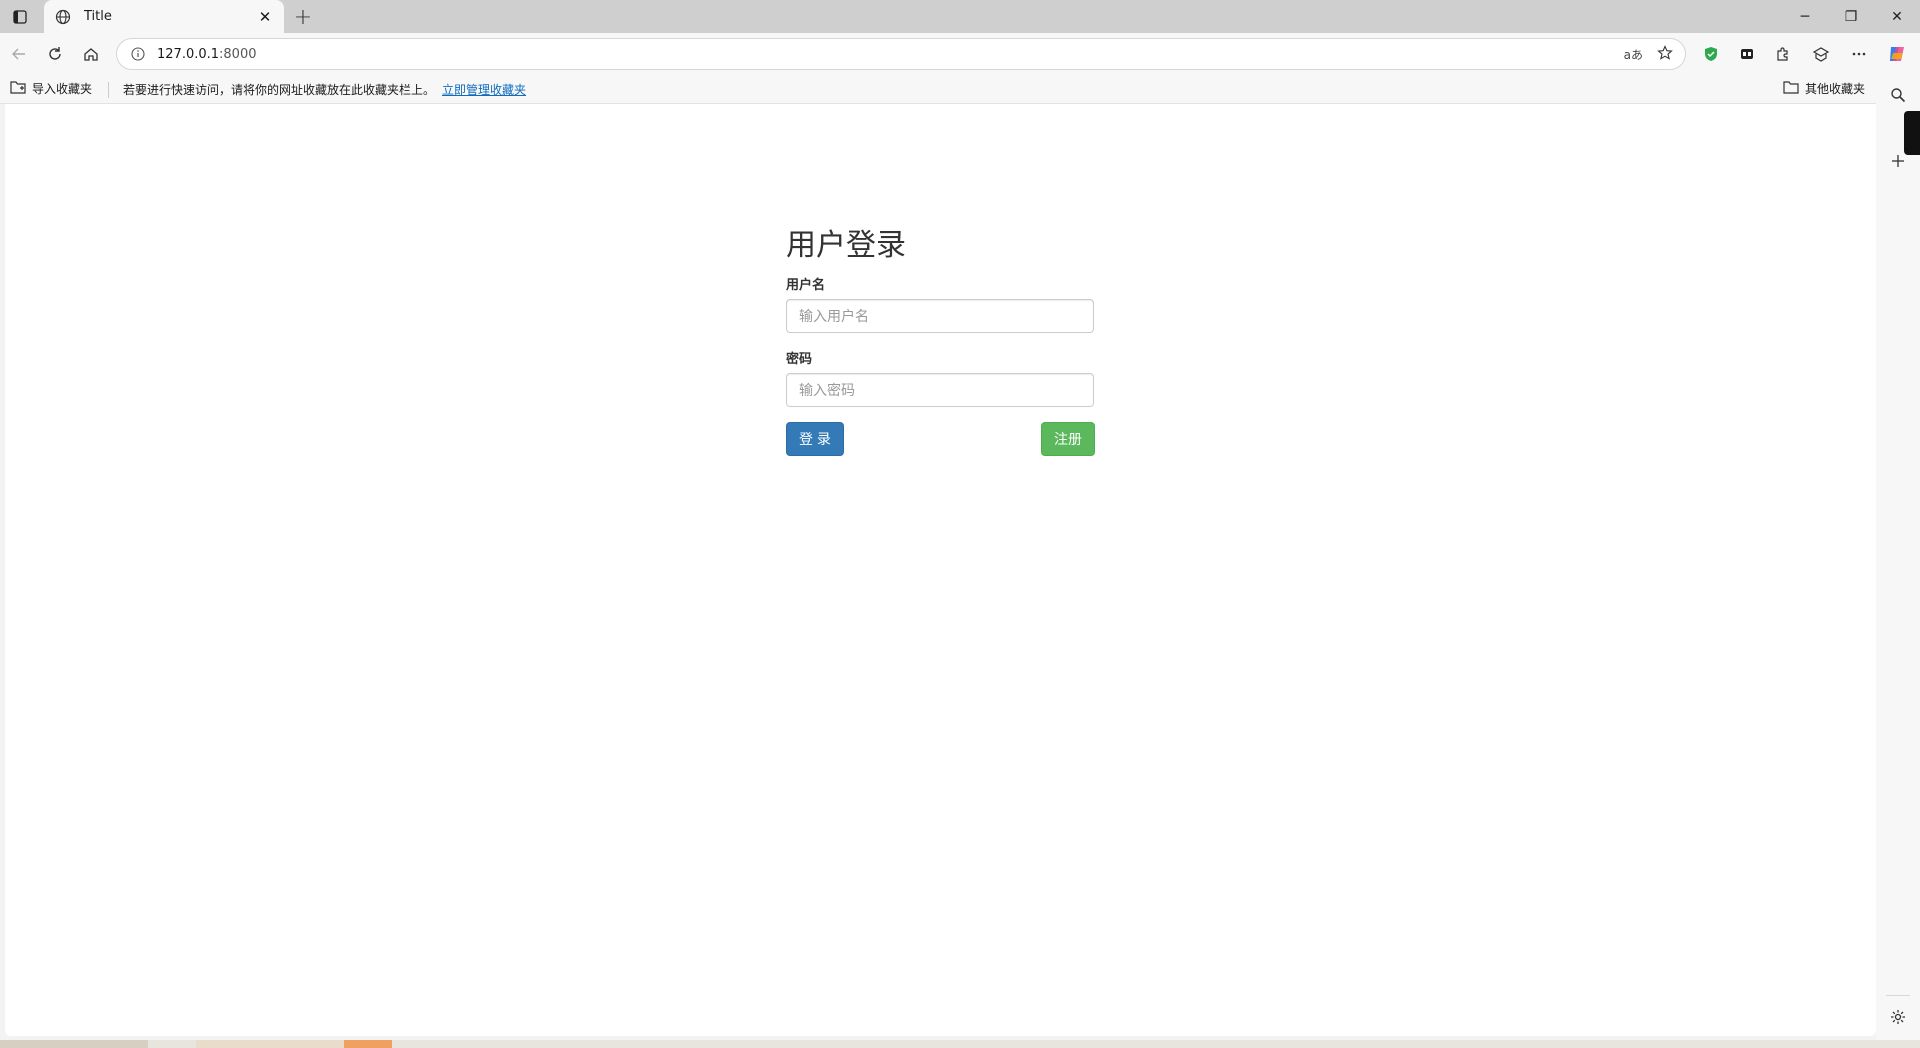 The height and width of the screenshot is (1048, 1920). I want to click on password-label: 密码, so click(799, 358).